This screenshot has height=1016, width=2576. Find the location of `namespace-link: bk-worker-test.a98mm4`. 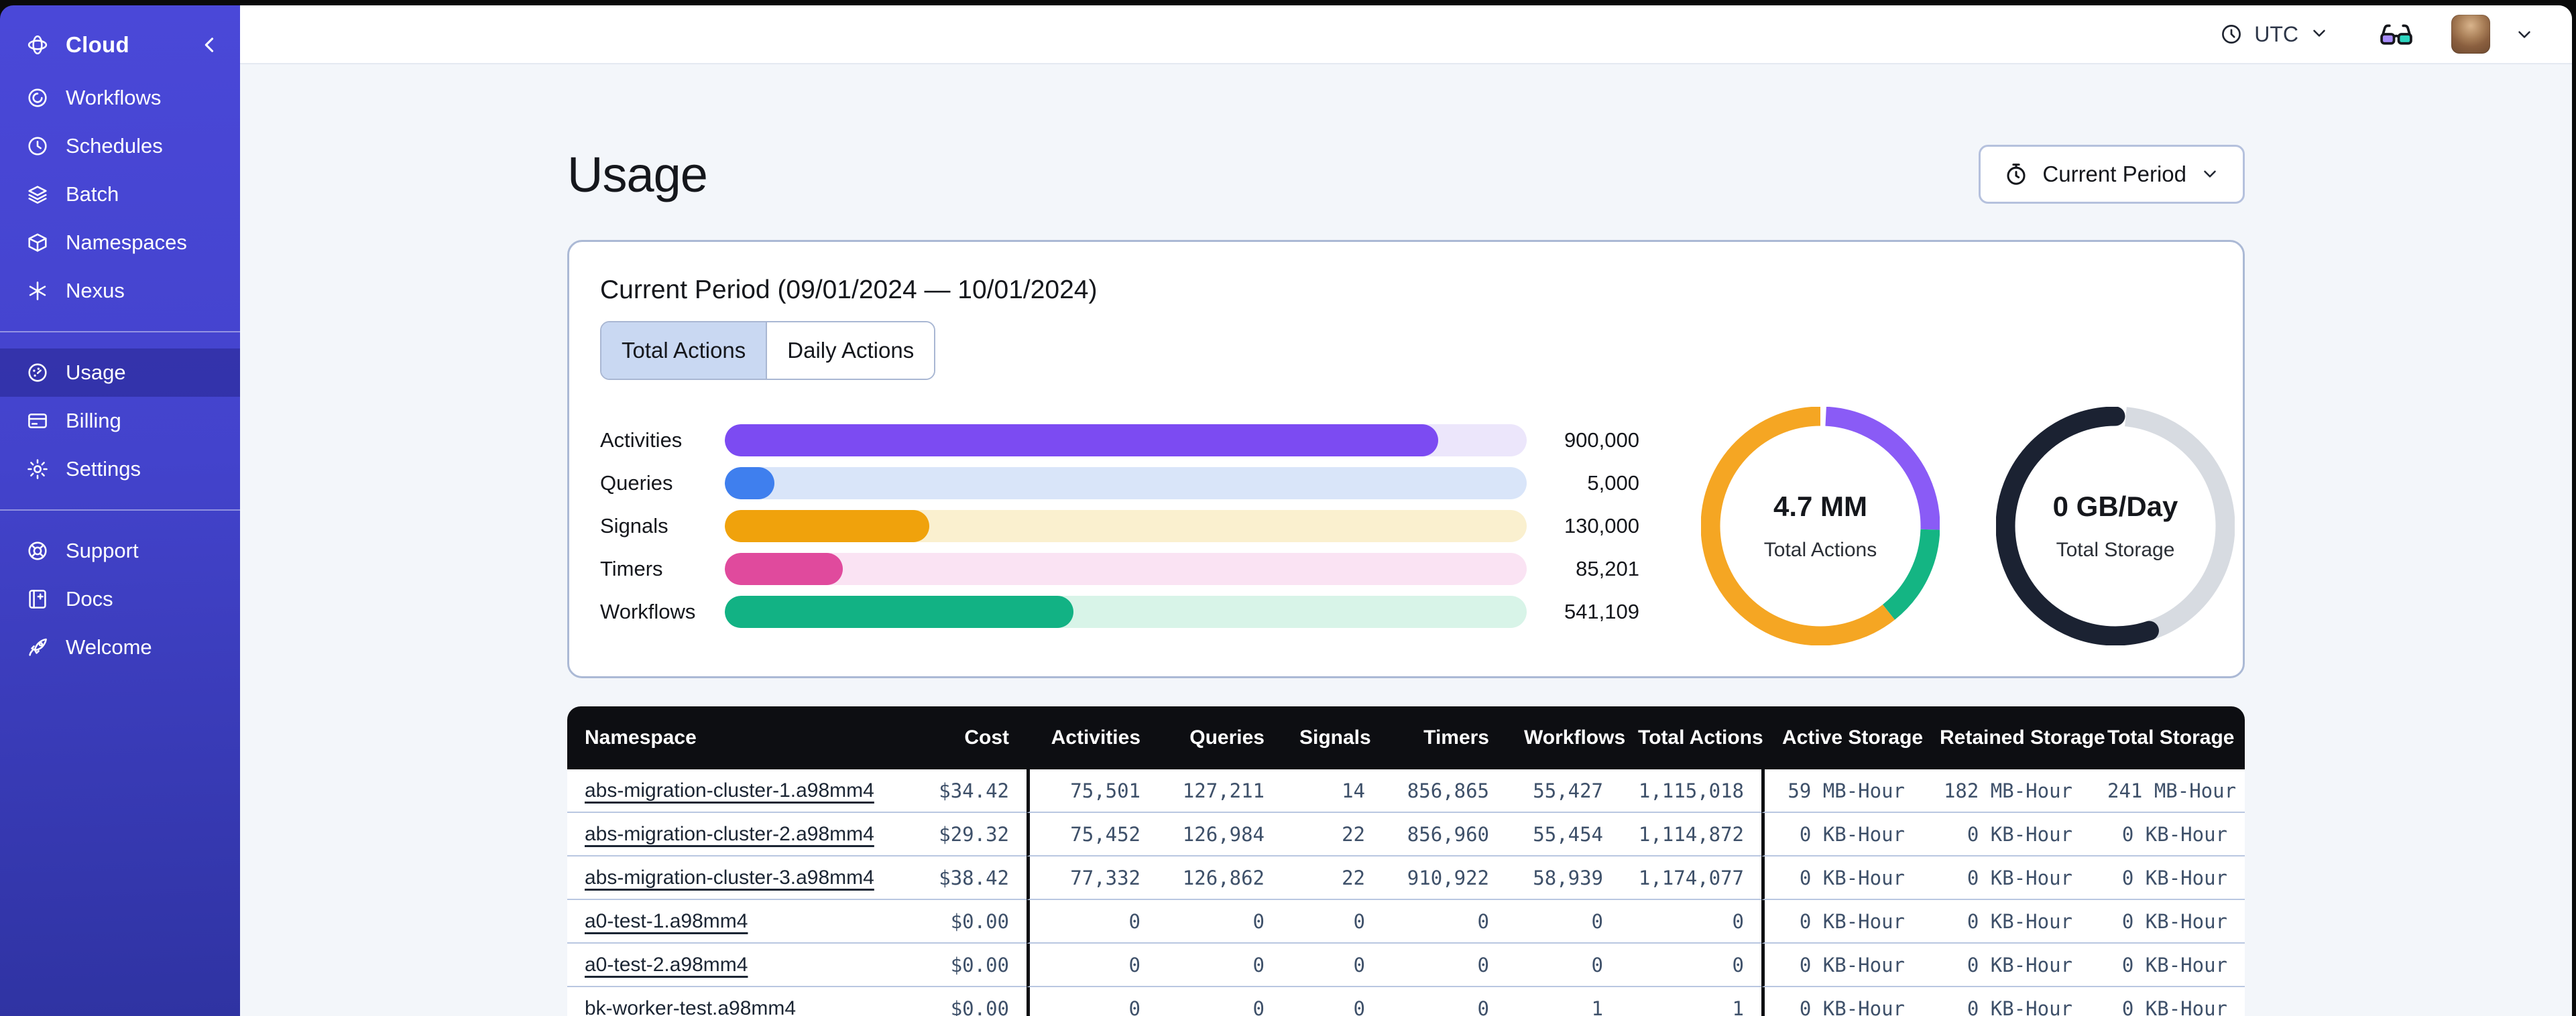

namespace-link: bk-worker-test.a98mm4 is located at coordinates (690, 1007).